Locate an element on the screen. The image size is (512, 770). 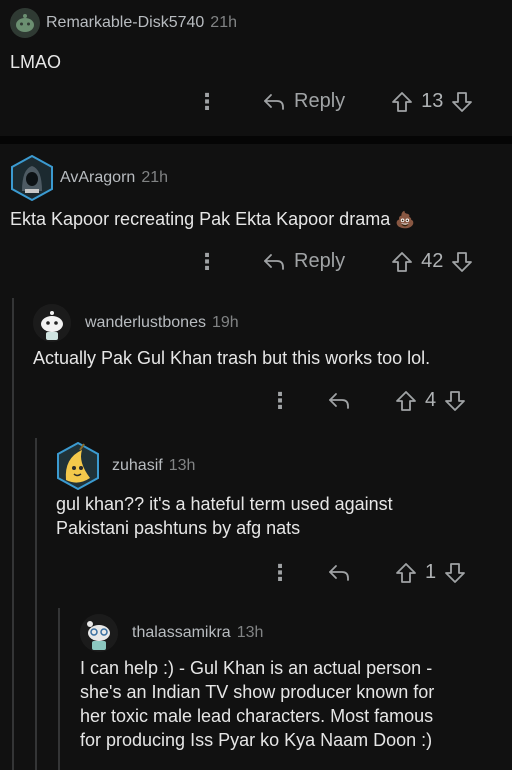
comment-text-line: Pakistani pashtuns by afg nats is located at coordinates (178, 528).